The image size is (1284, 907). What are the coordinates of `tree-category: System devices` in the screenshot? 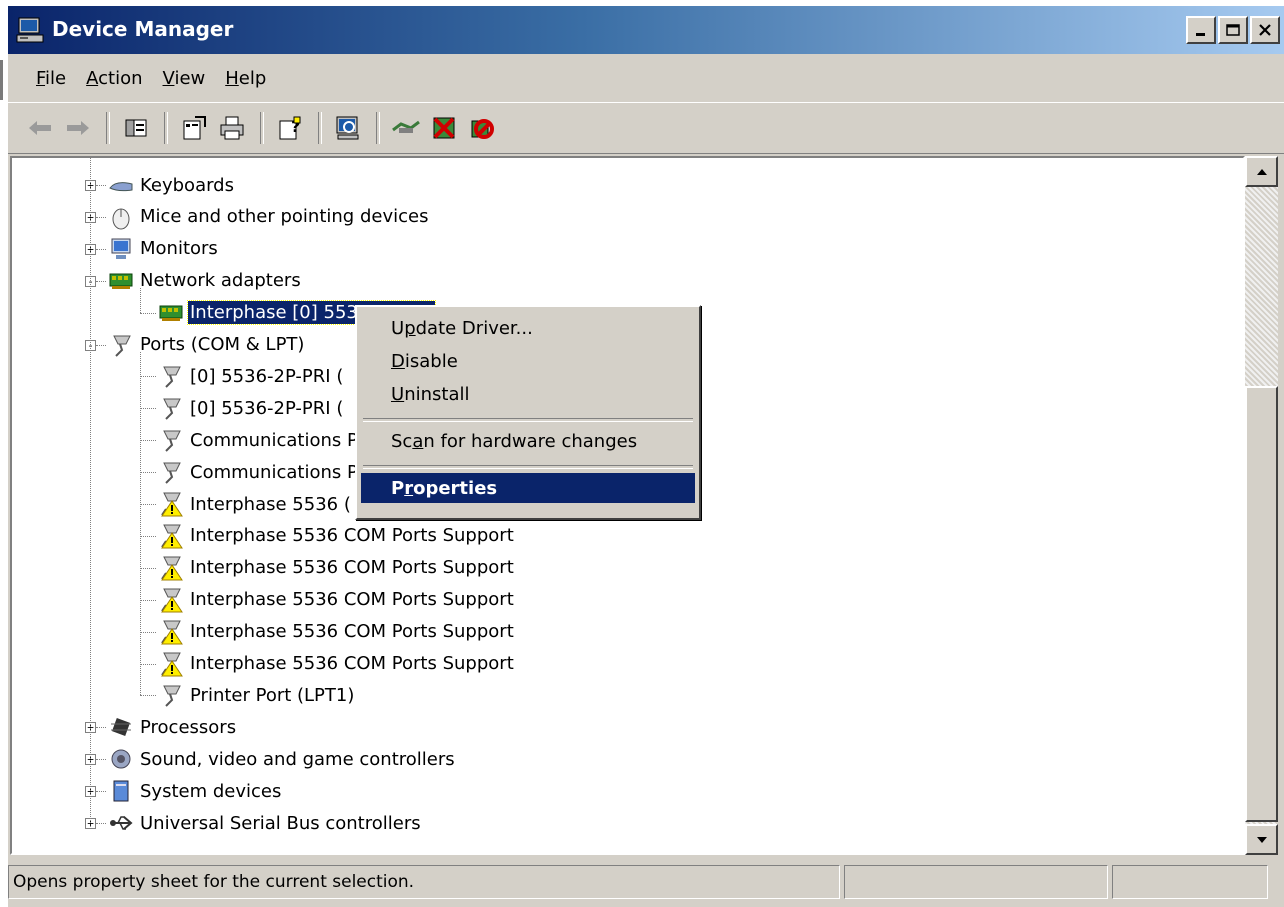 It's located at (195, 791).